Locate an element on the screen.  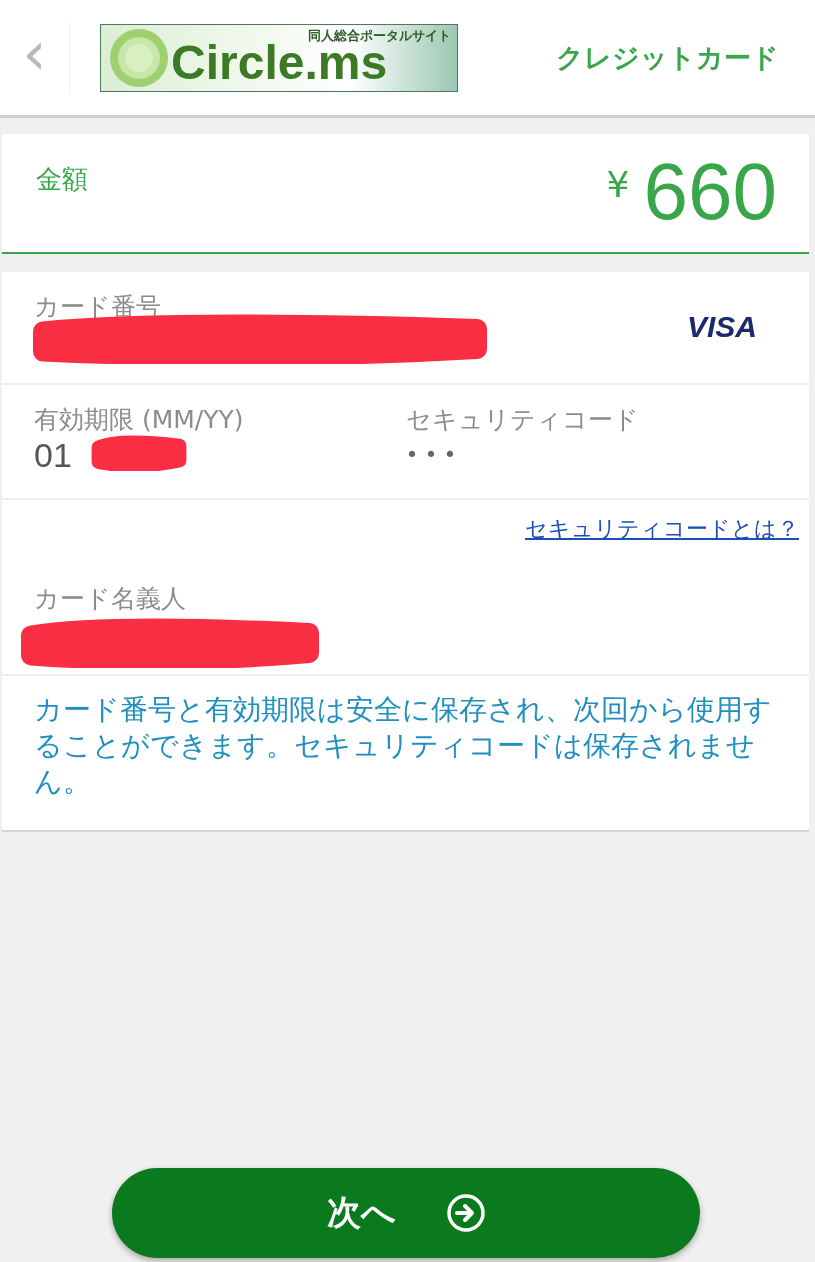
help-link: セキュリティコードとは？ is located at coordinates (416, 529).